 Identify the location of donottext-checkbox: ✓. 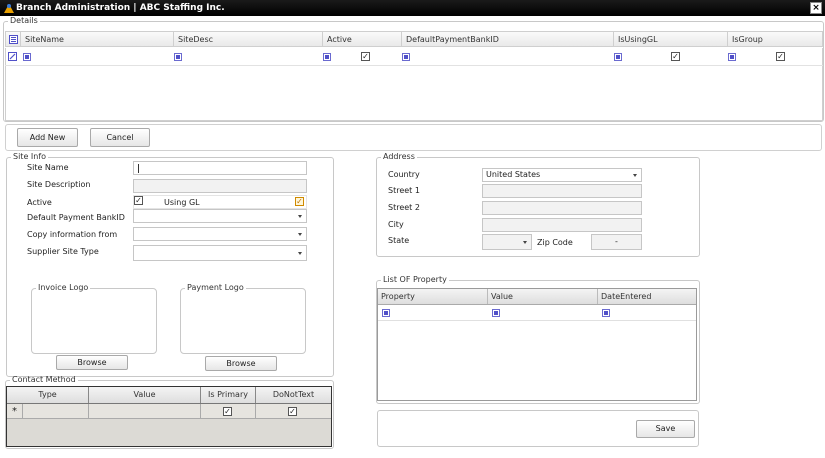
(292, 411).